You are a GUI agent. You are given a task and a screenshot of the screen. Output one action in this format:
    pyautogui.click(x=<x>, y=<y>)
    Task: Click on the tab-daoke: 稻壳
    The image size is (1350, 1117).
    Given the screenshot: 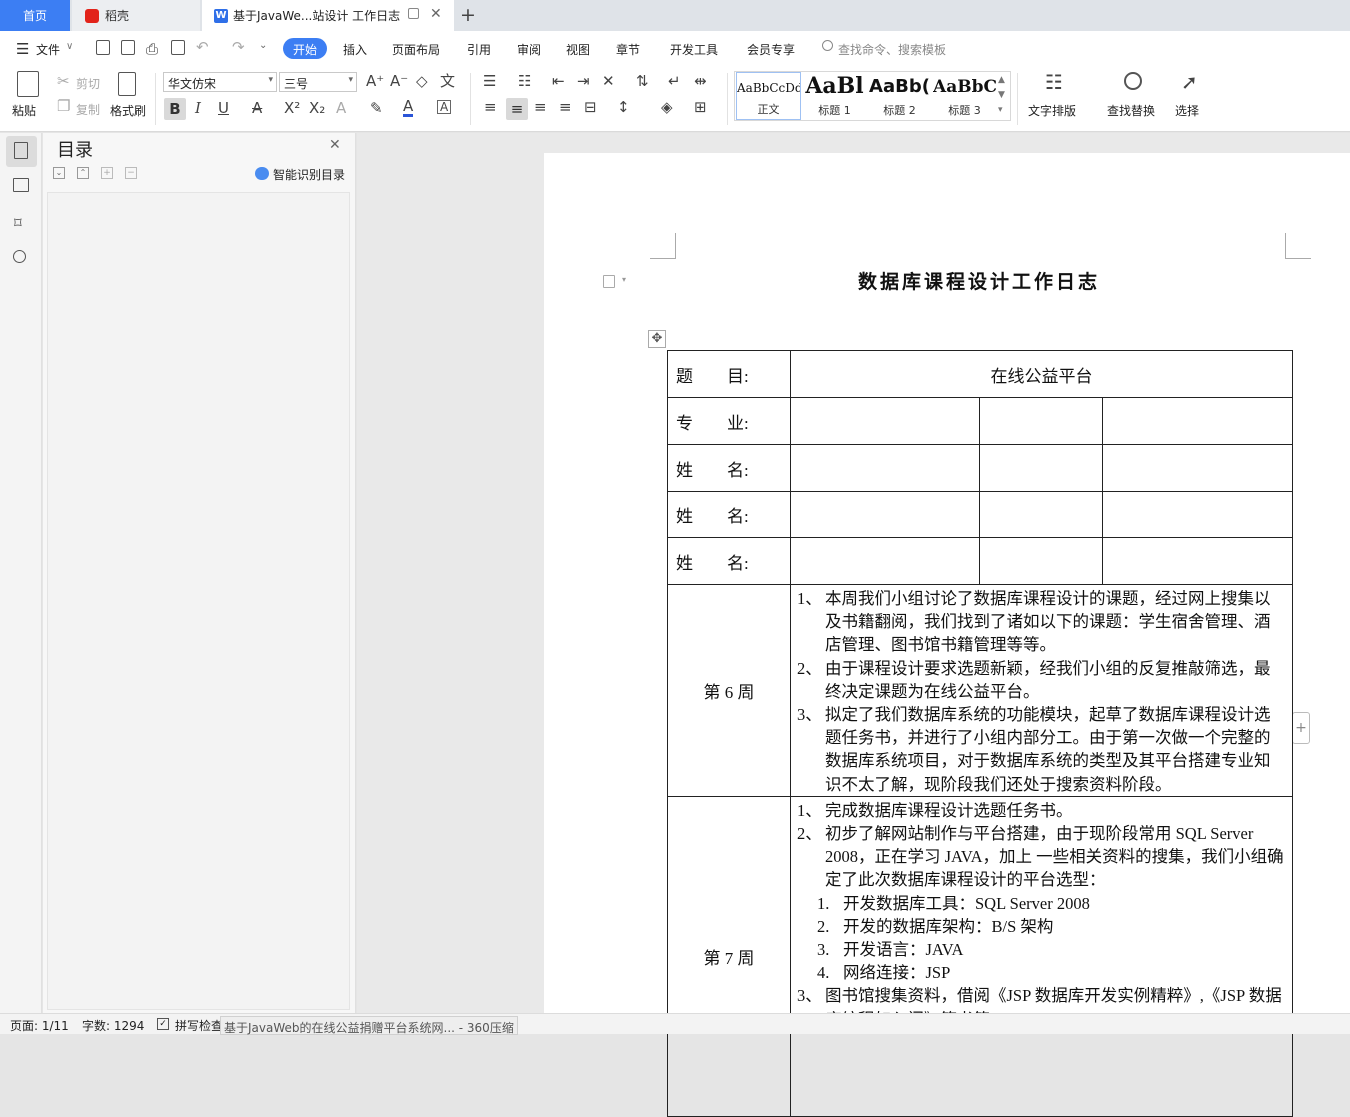 What is the action you would take?
    pyautogui.click(x=136, y=15)
    